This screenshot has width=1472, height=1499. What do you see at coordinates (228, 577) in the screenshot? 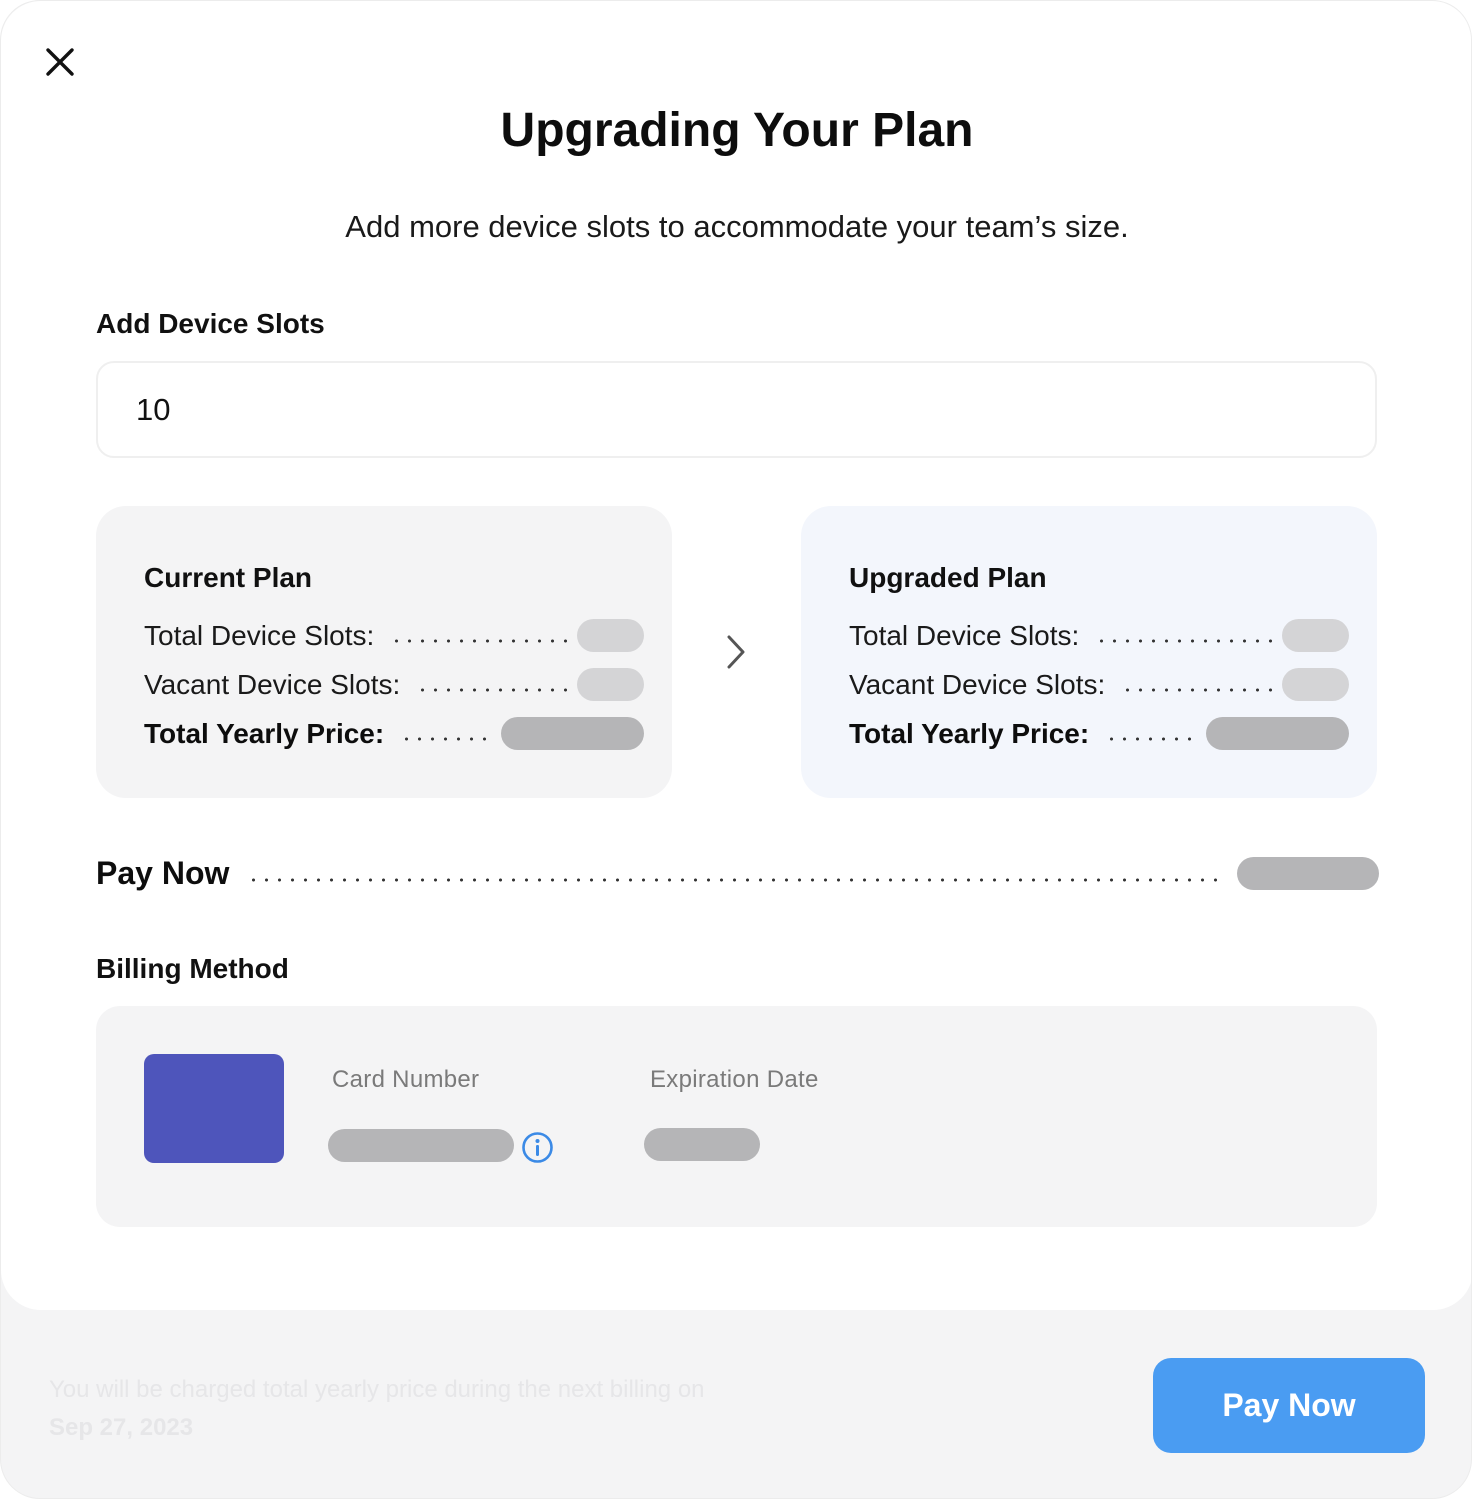
I see `current-plan-title: Current Plan` at bounding box center [228, 577].